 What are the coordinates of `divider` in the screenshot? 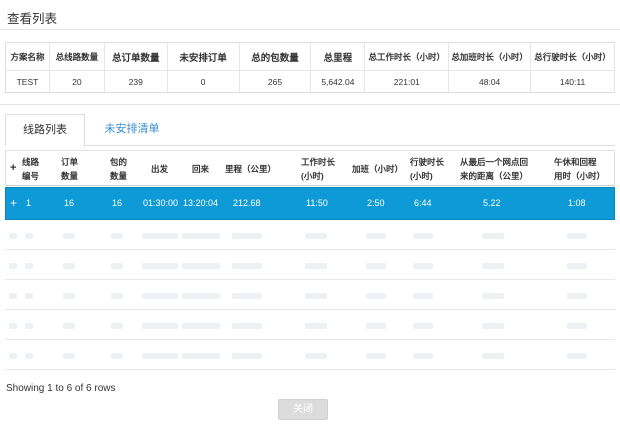 It's located at (310, 104).